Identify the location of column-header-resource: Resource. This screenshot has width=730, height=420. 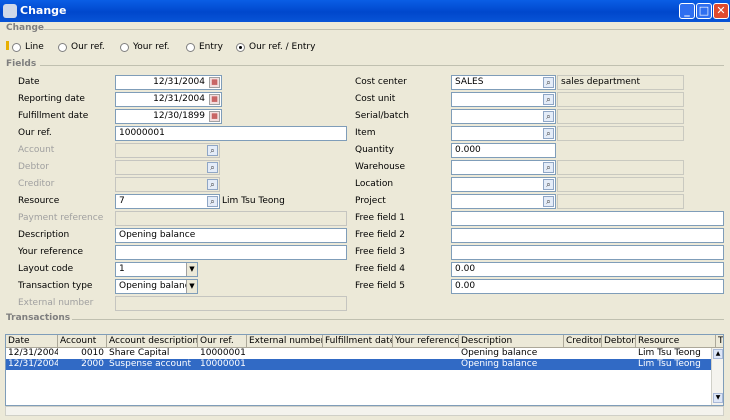
(676, 341).